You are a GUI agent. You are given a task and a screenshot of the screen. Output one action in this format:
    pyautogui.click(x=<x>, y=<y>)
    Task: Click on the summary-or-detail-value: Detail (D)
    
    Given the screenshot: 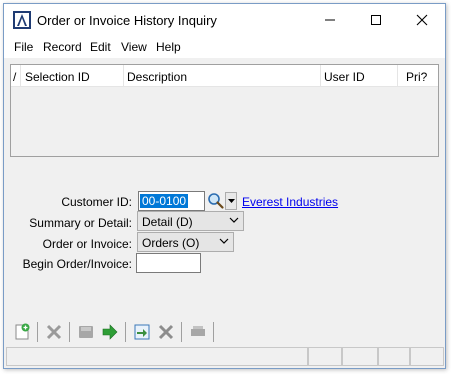 What is the action you would take?
    pyautogui.click(x=167, y=222)
    